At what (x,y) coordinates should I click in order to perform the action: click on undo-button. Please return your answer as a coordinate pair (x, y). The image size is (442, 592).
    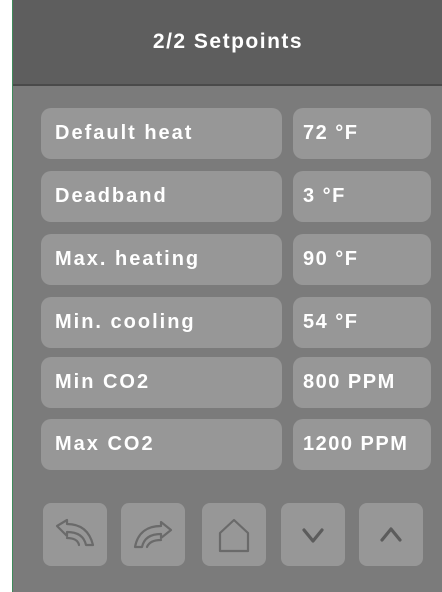
    Looking at the image, I should click on (75, 534).